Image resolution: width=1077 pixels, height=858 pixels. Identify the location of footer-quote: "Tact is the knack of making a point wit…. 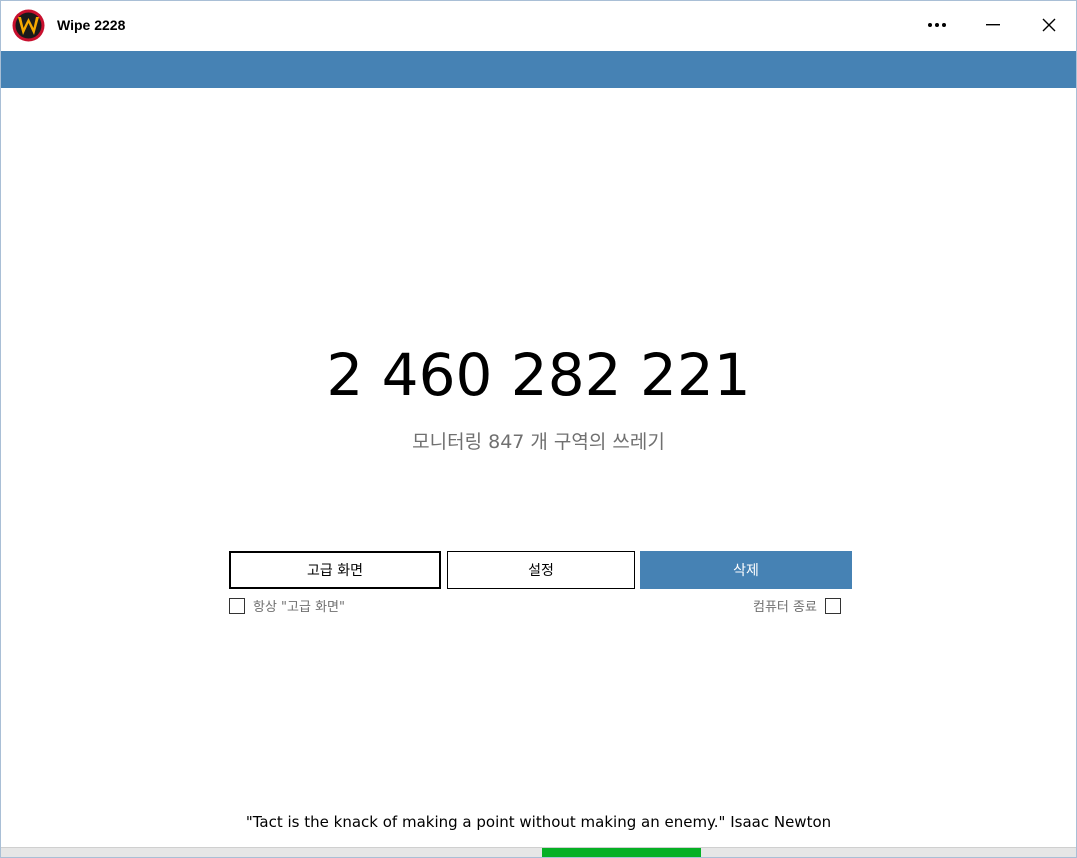
(538, 822).